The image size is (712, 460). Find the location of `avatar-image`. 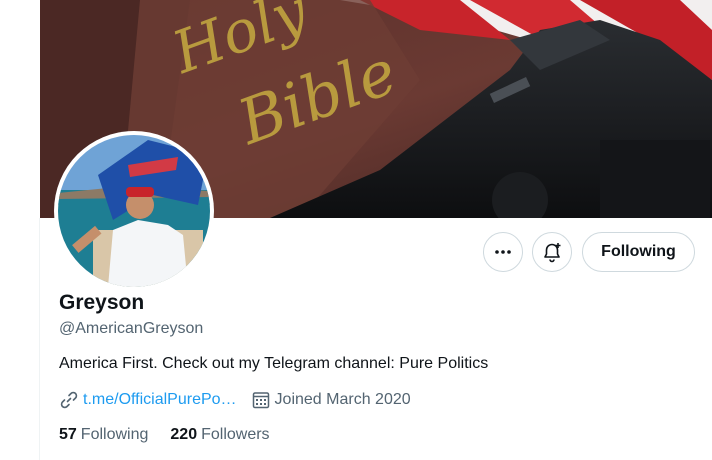

avatar-image is located at coordinates (134, 211).